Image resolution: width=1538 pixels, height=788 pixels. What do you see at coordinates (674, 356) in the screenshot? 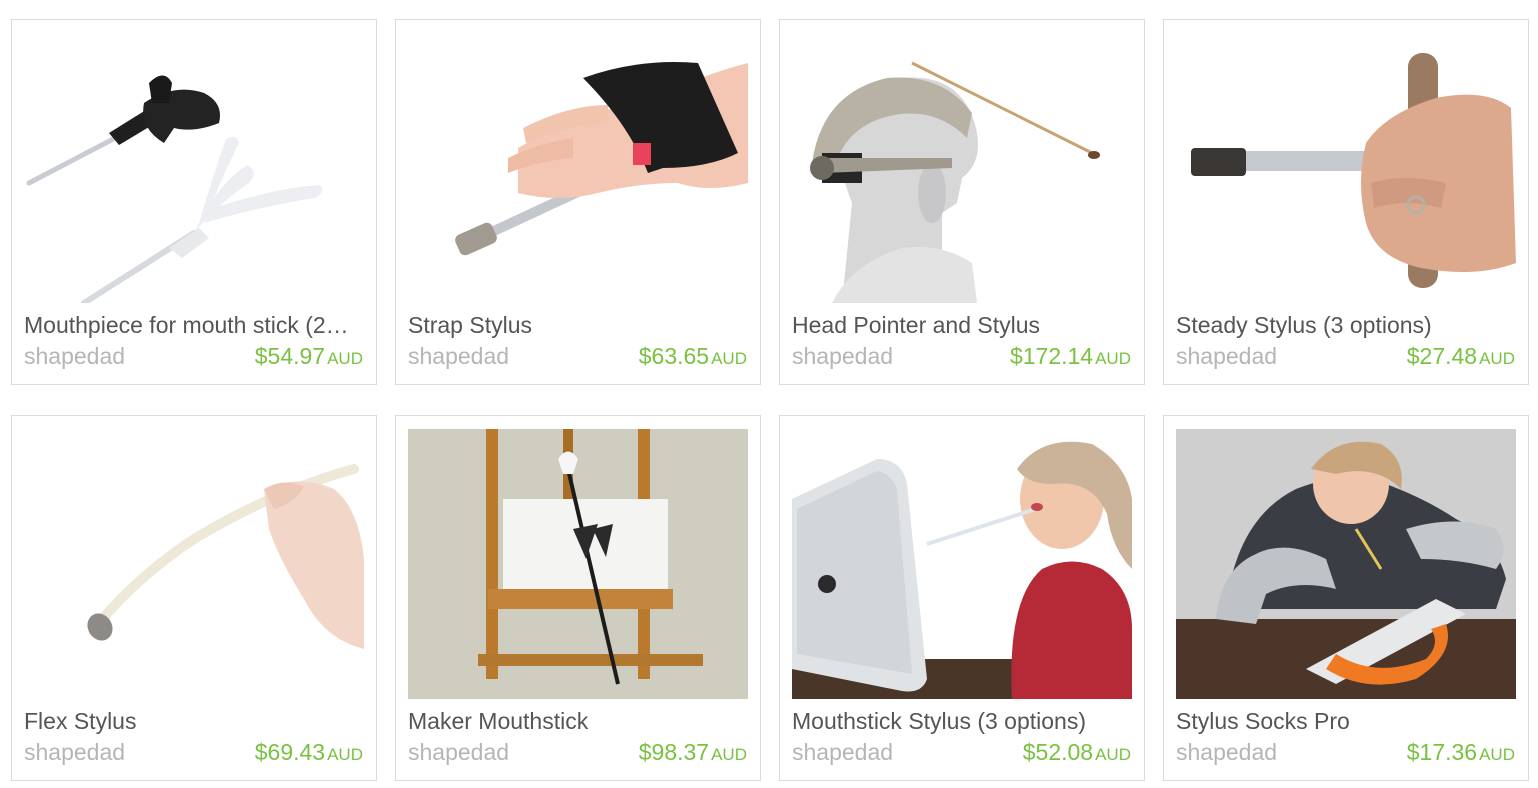
I see `price-amount: $63.65` at bounding box center [674, 356].